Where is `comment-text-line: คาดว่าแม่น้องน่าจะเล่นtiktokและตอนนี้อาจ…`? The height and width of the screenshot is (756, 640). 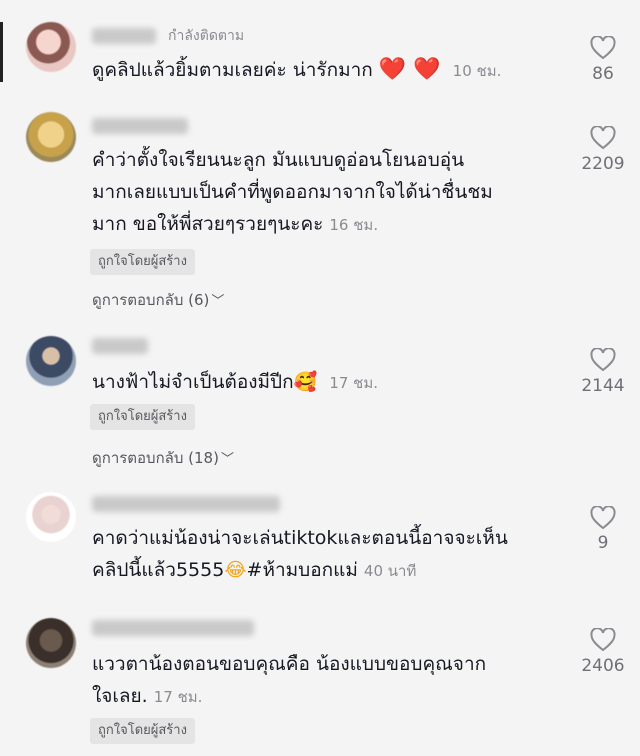
comment-text-line: คาดว่าแม่น้องน่าจะเล่นtiktokและตอนนี้อาจ… is located at coordinates (300, 538).